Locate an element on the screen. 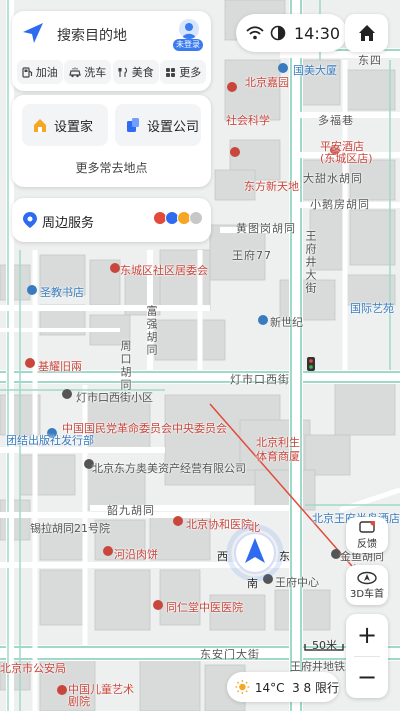 The height and width of the screenshot is (711, 400). map-label: 北京东方奥美资产经营有限公司 is located at coordinates (169, 468).